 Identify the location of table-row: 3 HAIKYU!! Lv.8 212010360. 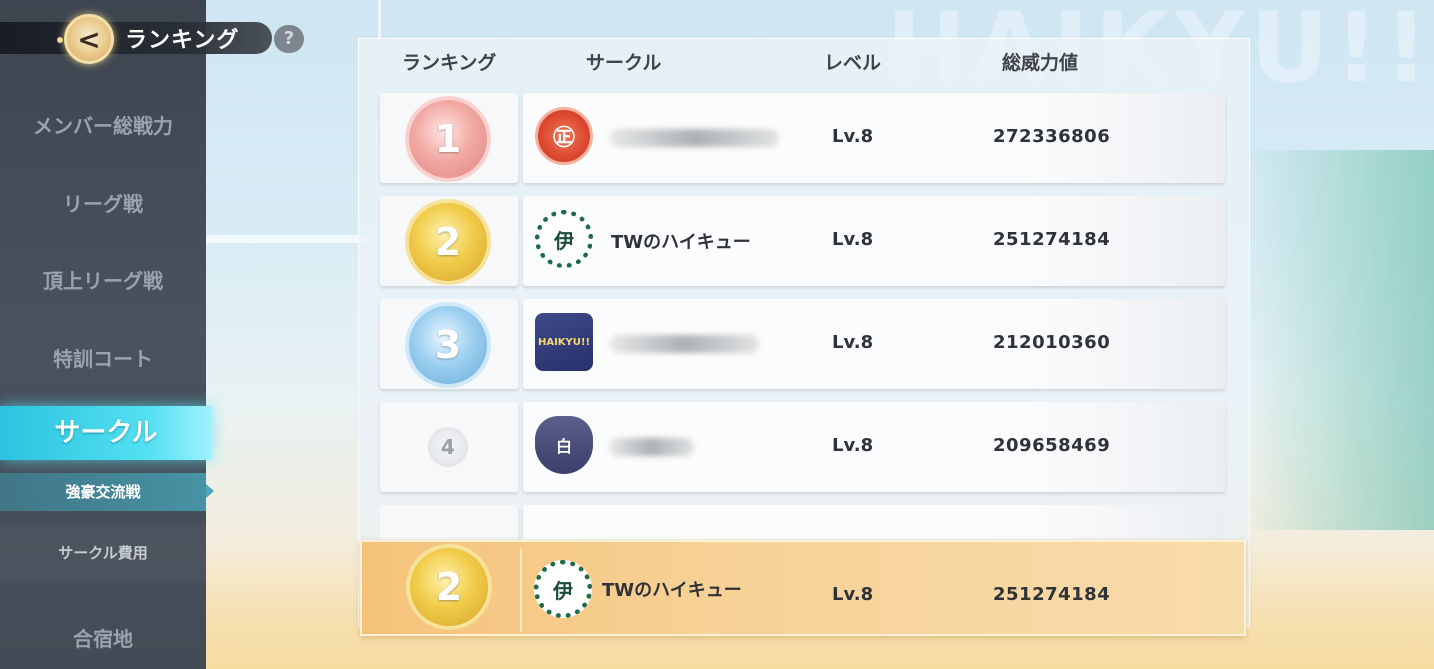
(802, 344).